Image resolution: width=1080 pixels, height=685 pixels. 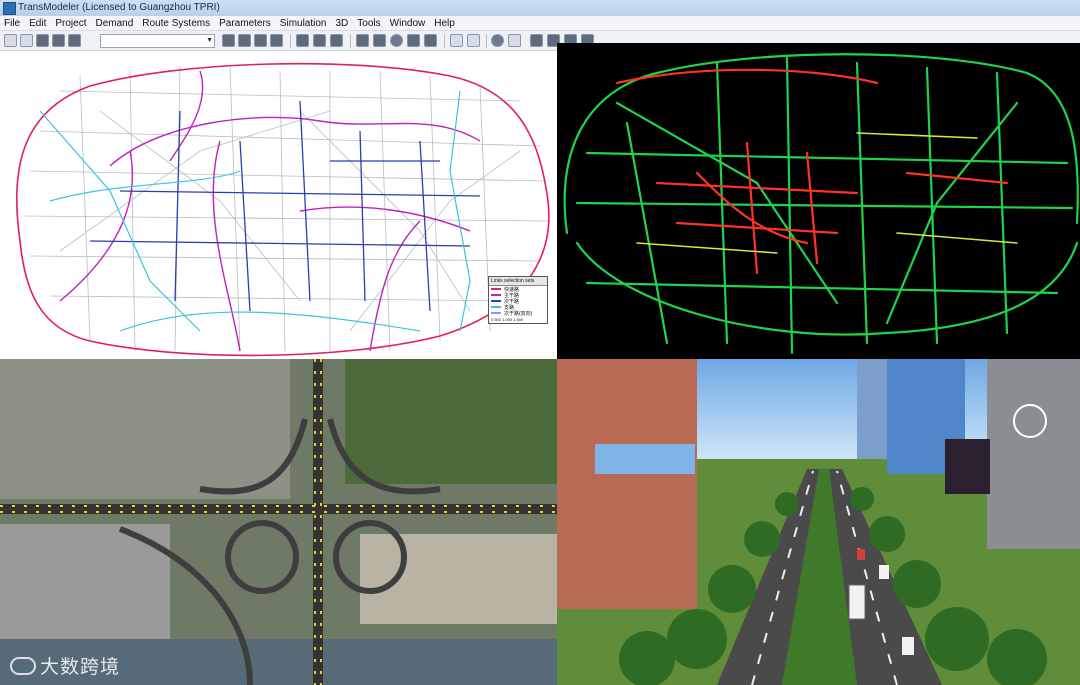 I want to click on menu-simulation: Simulation, so click(x=303, y=23).